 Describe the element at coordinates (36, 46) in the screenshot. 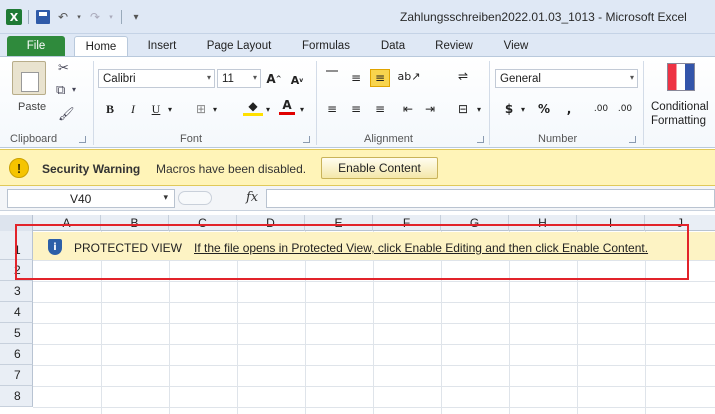

I see `tab-file: File` at that location.